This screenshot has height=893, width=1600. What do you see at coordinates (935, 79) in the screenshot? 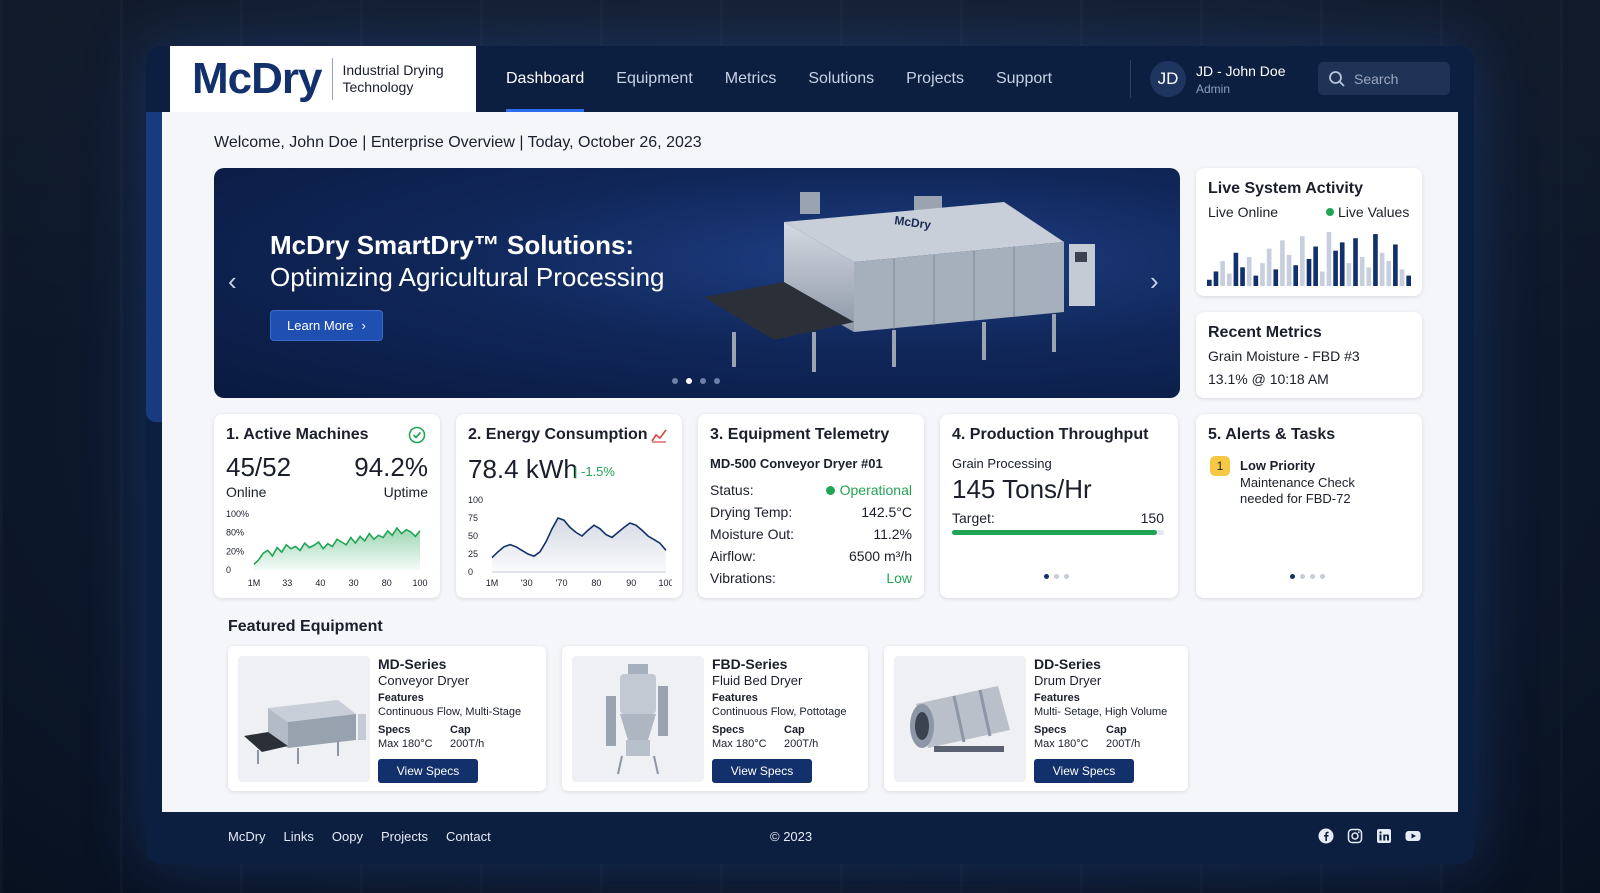
I see `nav-projects: Projects` at bounding box center [935, 79].